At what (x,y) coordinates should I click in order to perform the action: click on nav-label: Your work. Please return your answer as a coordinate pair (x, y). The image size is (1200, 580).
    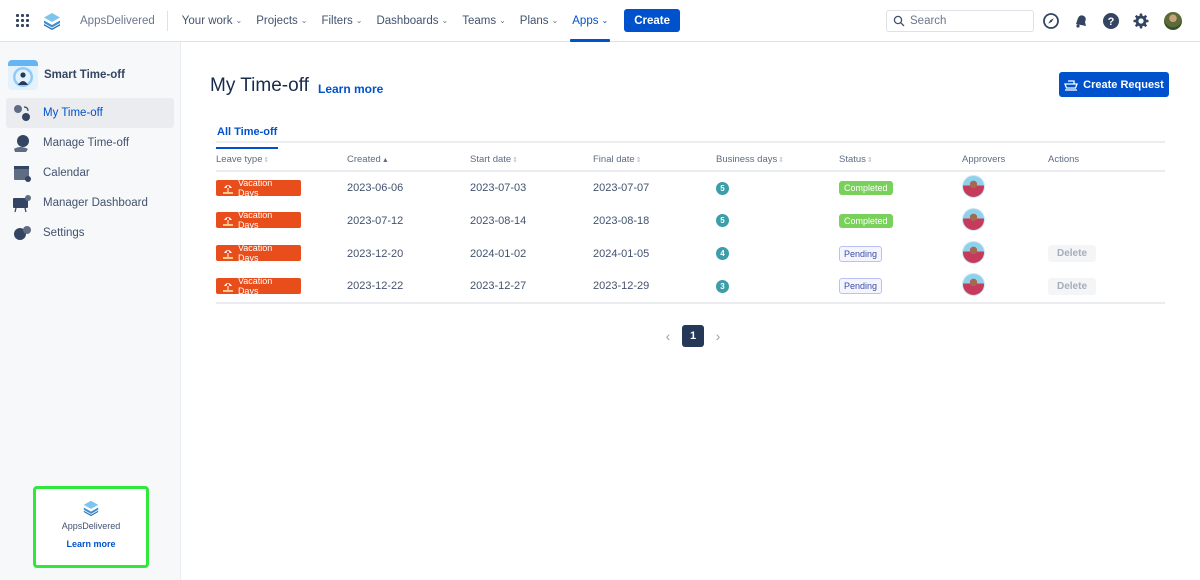
    Looking at the image, I should click on (207, 20).